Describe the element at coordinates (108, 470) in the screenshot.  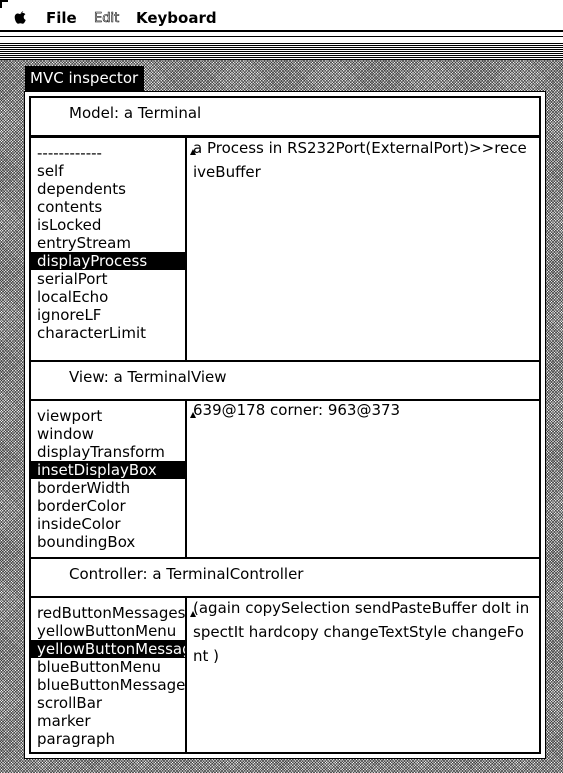
I see `view-list-item: insetDisplayBox` at that location.